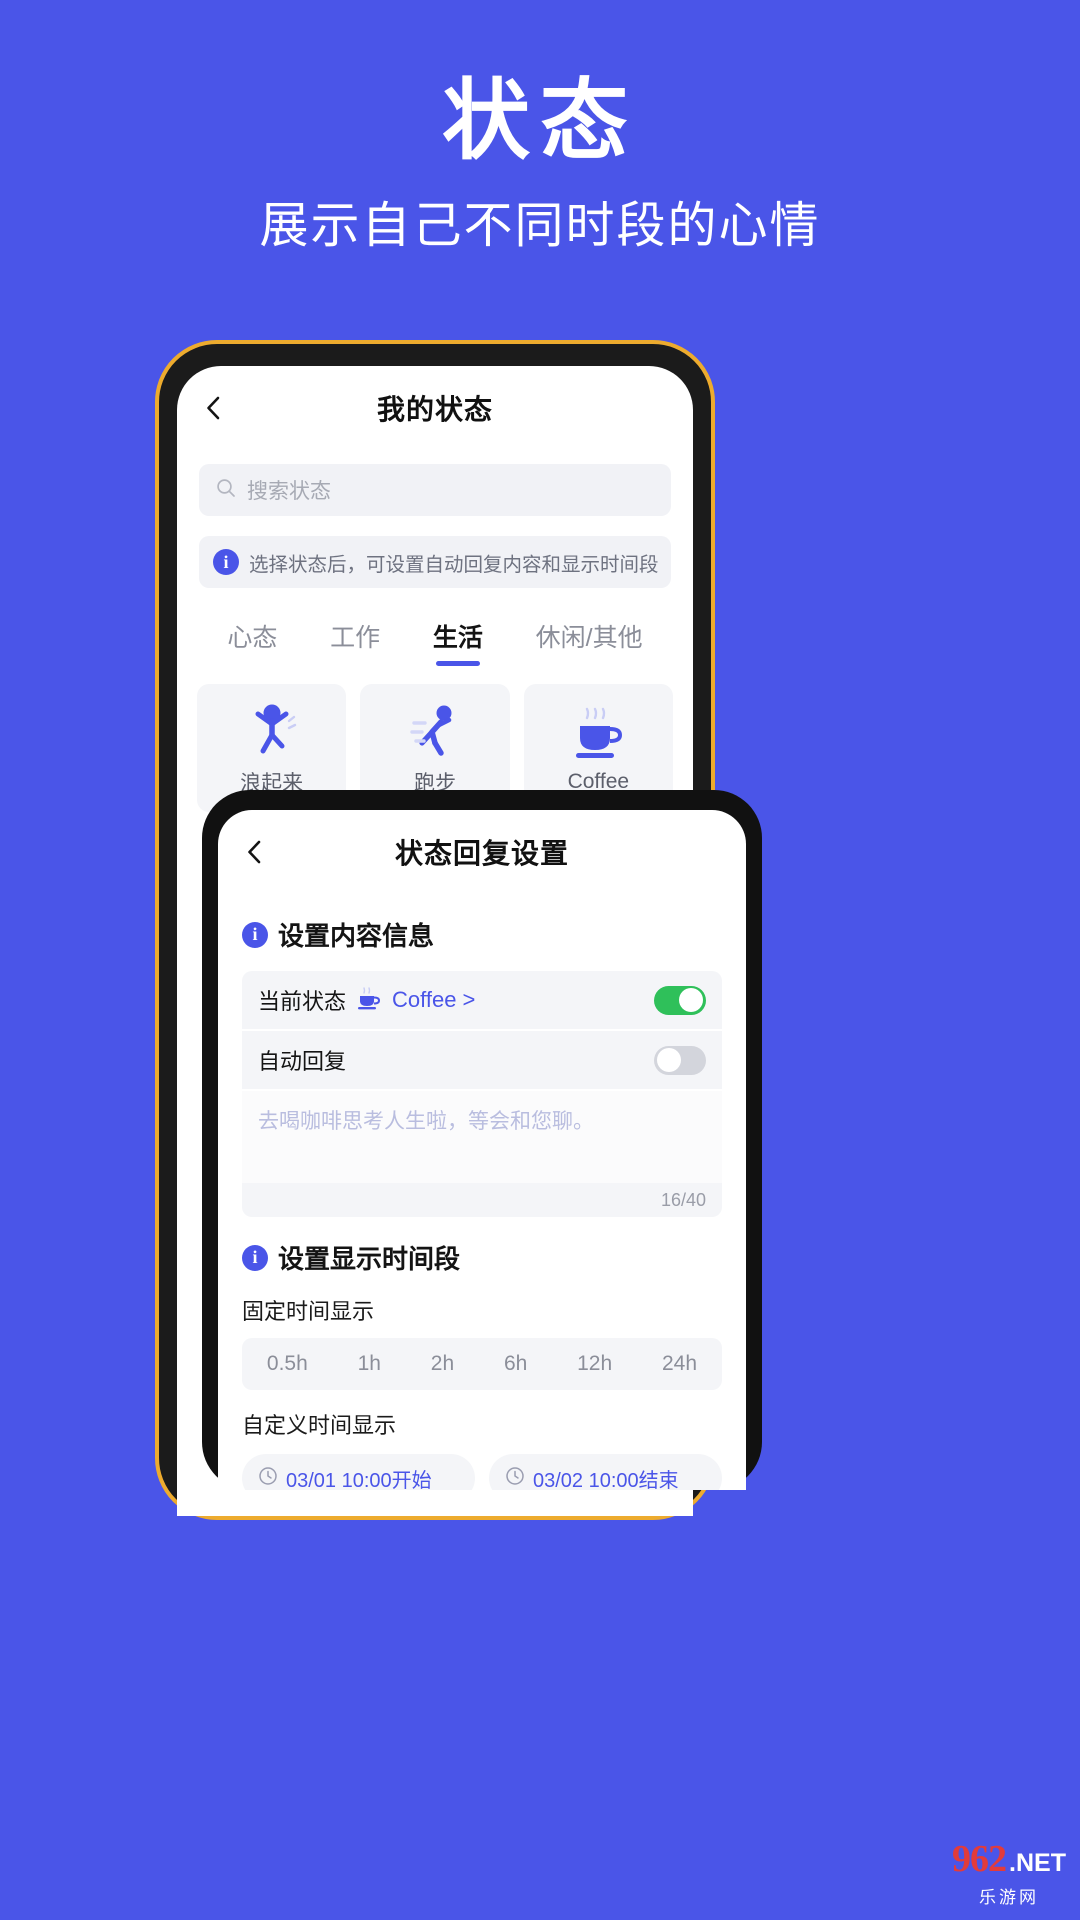  What do you see at coordinates (302, 1061) in the screenshot?
I see `auto-reply-label: 自动回复` at bounding box center [302, 1061].